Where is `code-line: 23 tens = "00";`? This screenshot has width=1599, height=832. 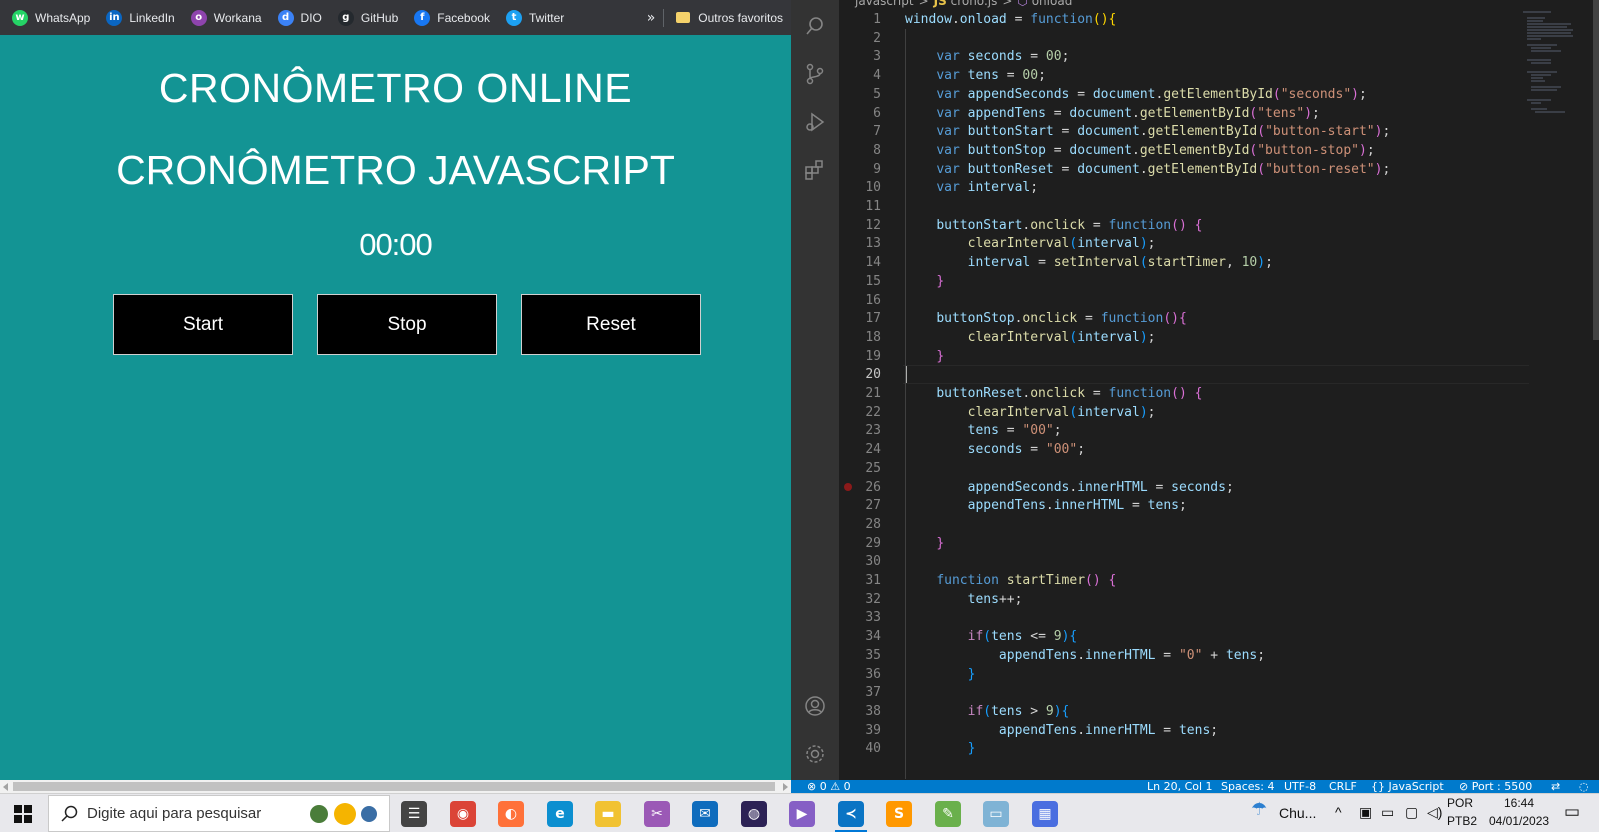
code-line: 23 tens = "00"; is located at coordinates (1189, 430).